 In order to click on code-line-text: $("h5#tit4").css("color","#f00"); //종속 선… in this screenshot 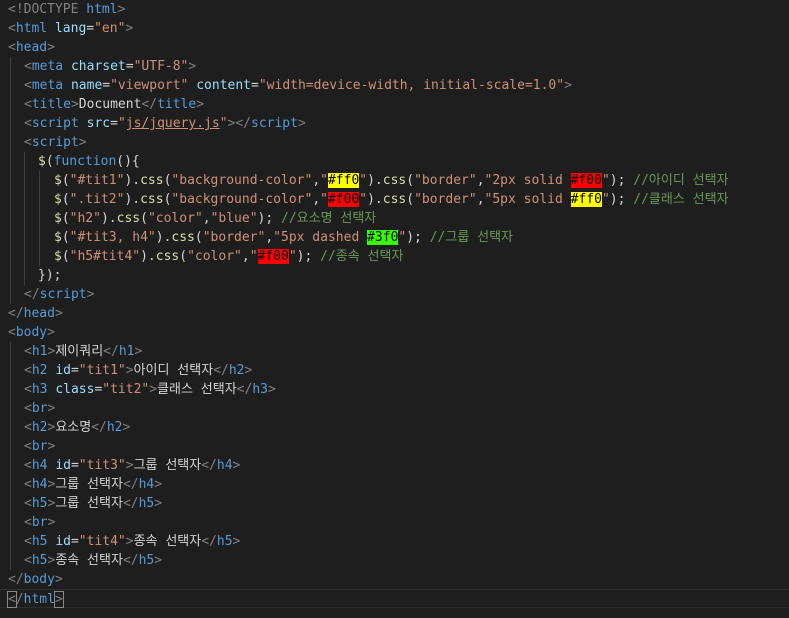, I will do `click(228, 256)`.